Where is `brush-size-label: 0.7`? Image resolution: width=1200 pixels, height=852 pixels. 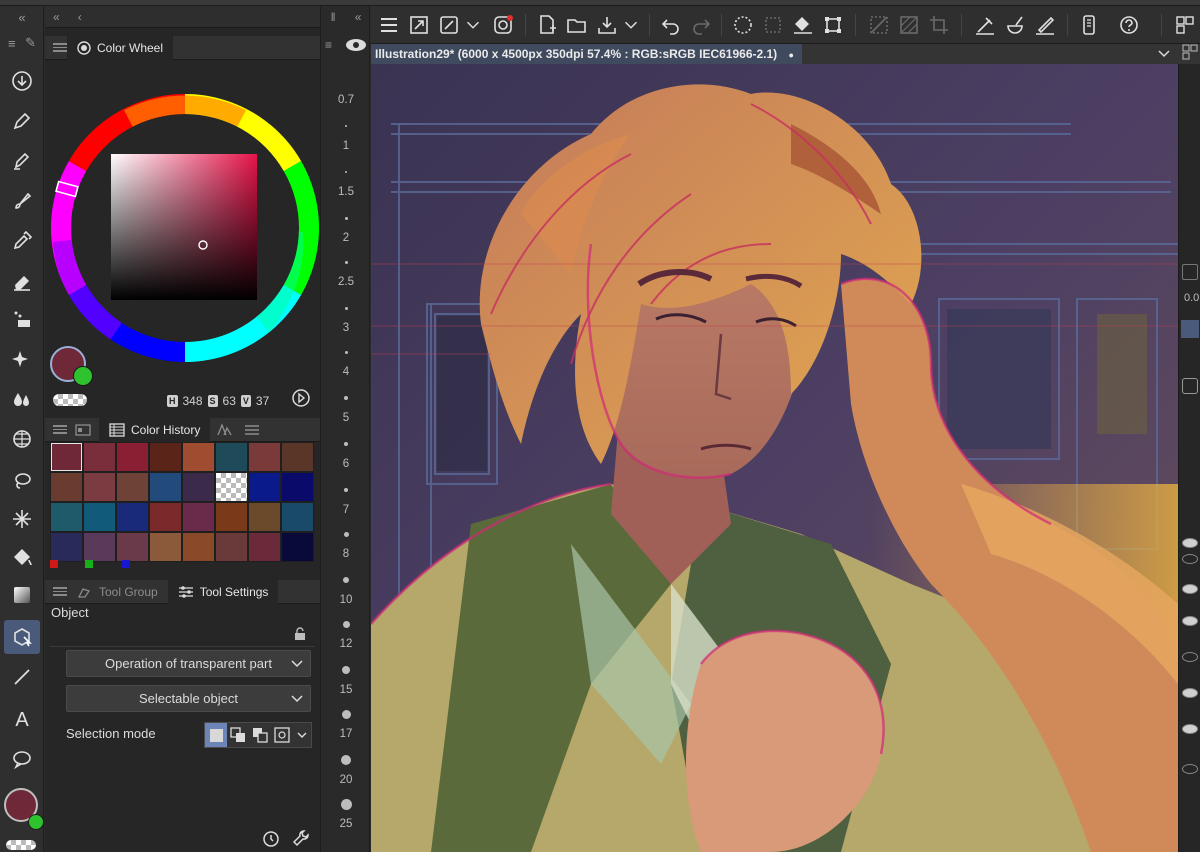 brush-size-label: 0.7 is located at coordinates (346, 100).